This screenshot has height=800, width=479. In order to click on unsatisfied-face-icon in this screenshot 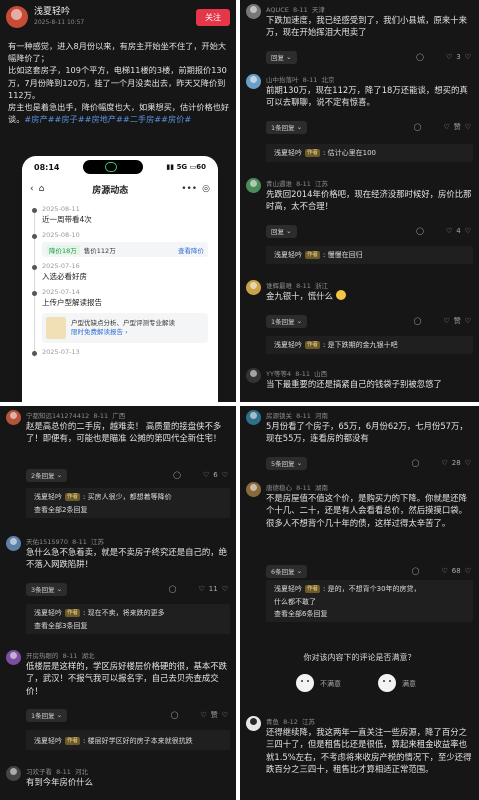, I will do `click(305, 683)`.